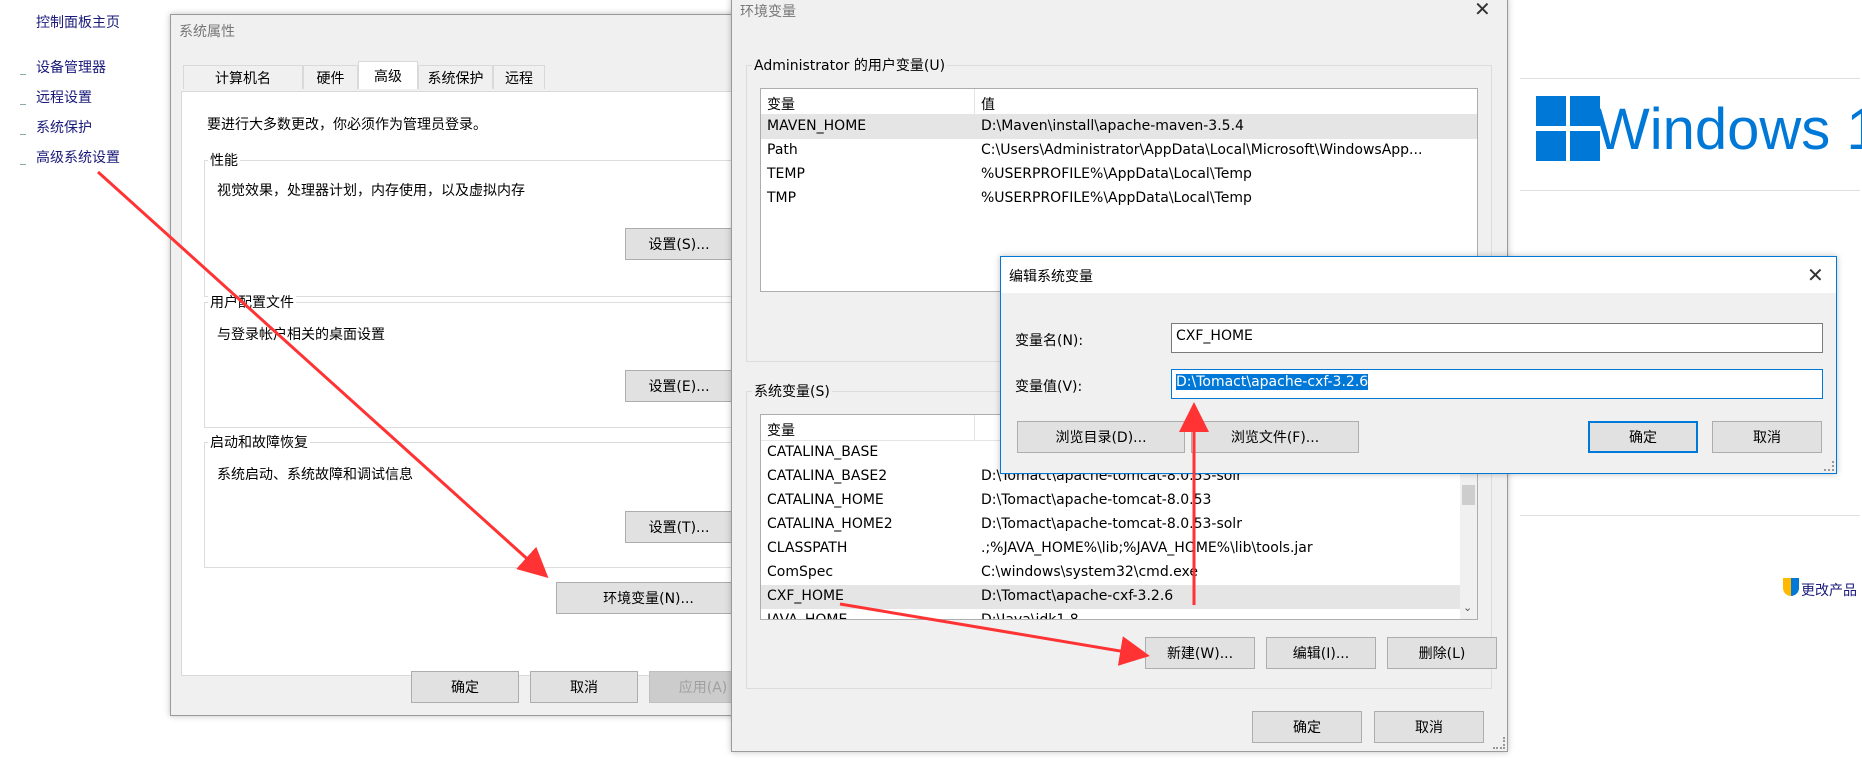 The height and width of the screenshot is (774, 1862). Describe the element at coordinates (1030, 616) in the screenshot. I see `variable-value: D:\Java\jdk1.8` at that location.